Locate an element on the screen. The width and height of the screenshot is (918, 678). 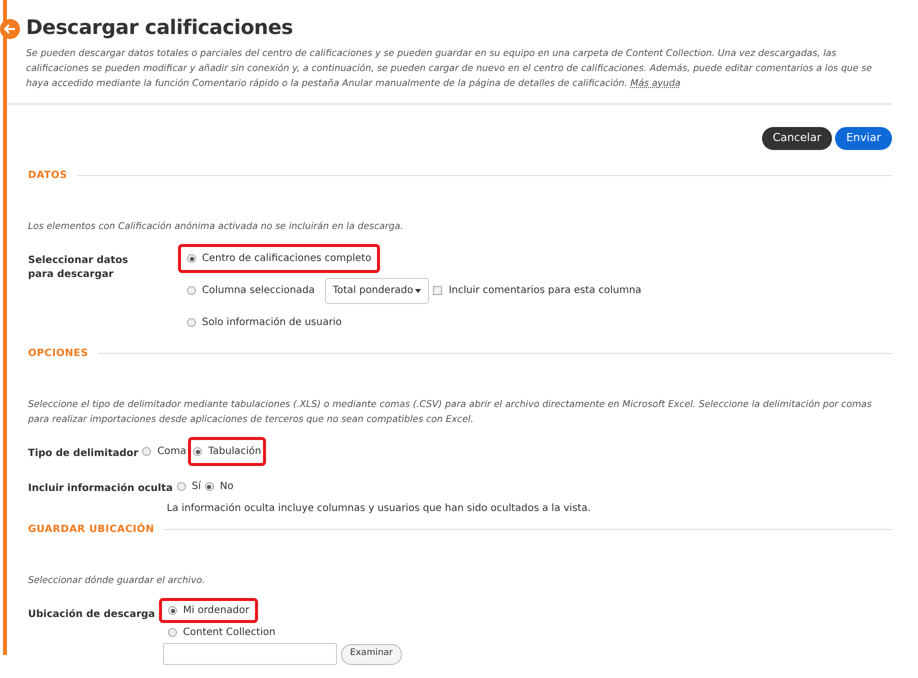
option-label: Solo información de usuario is located at coordinates (272, 323).